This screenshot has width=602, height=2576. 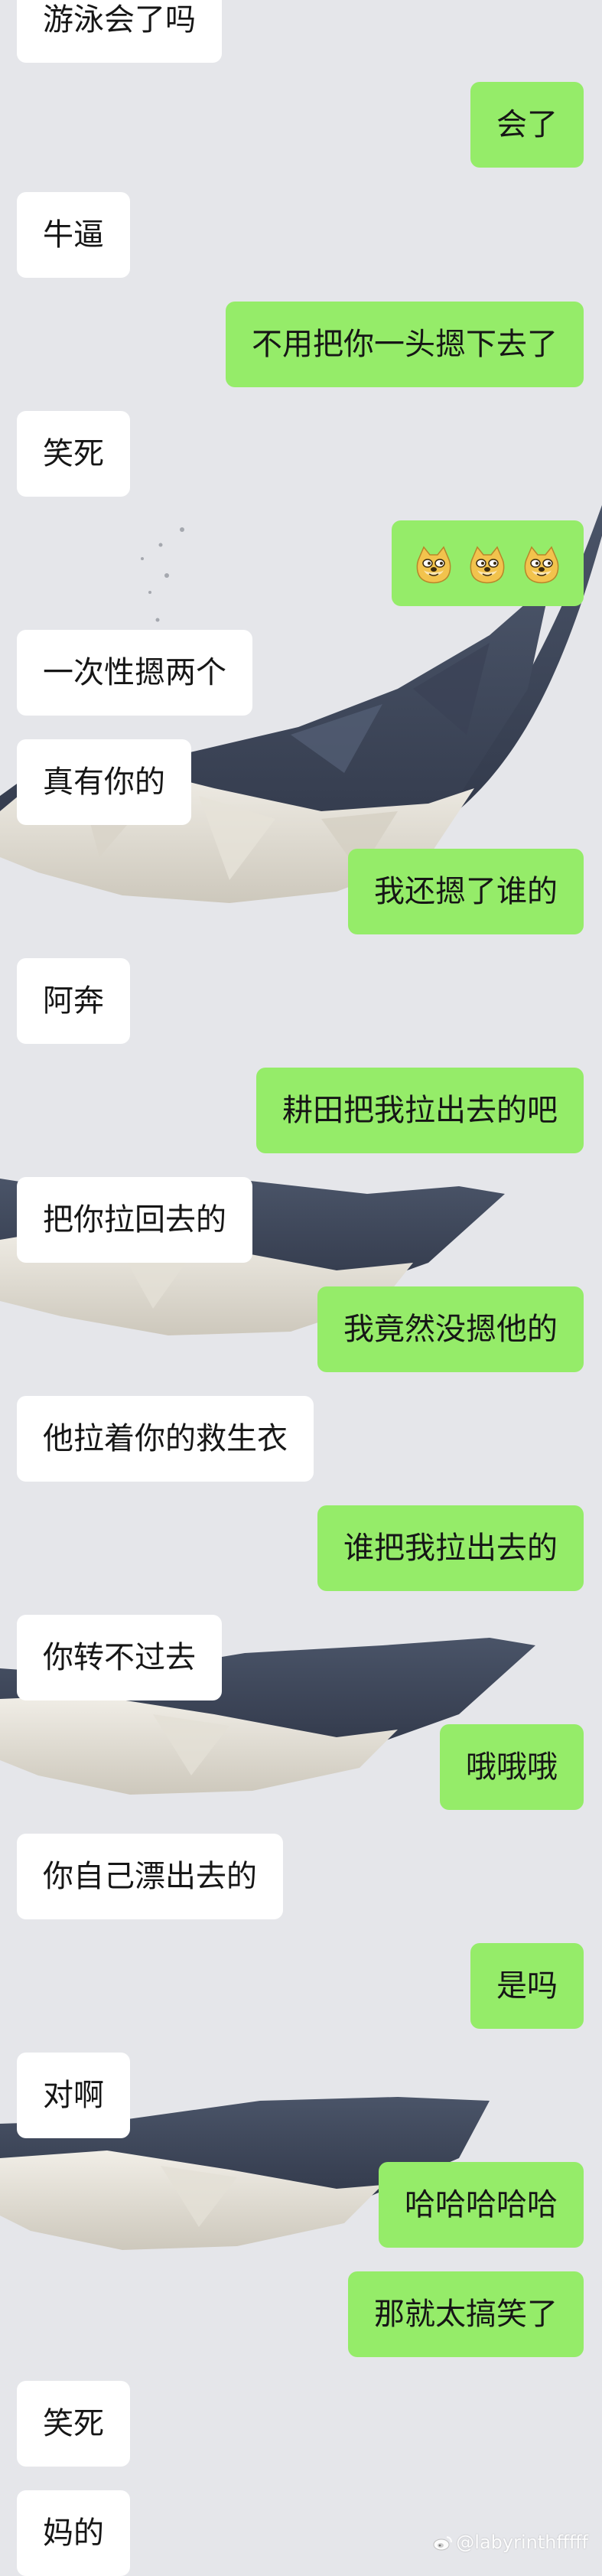 What do you see at coordinates (301, 1220) in the screenshot?
I see `message-row: 把你拉回去的` at bounding box center [301, 1220].